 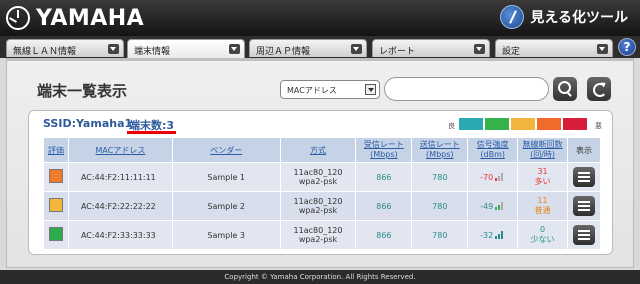 I want to click on legend-bad-label: 悪, so click(x=598, y=126).